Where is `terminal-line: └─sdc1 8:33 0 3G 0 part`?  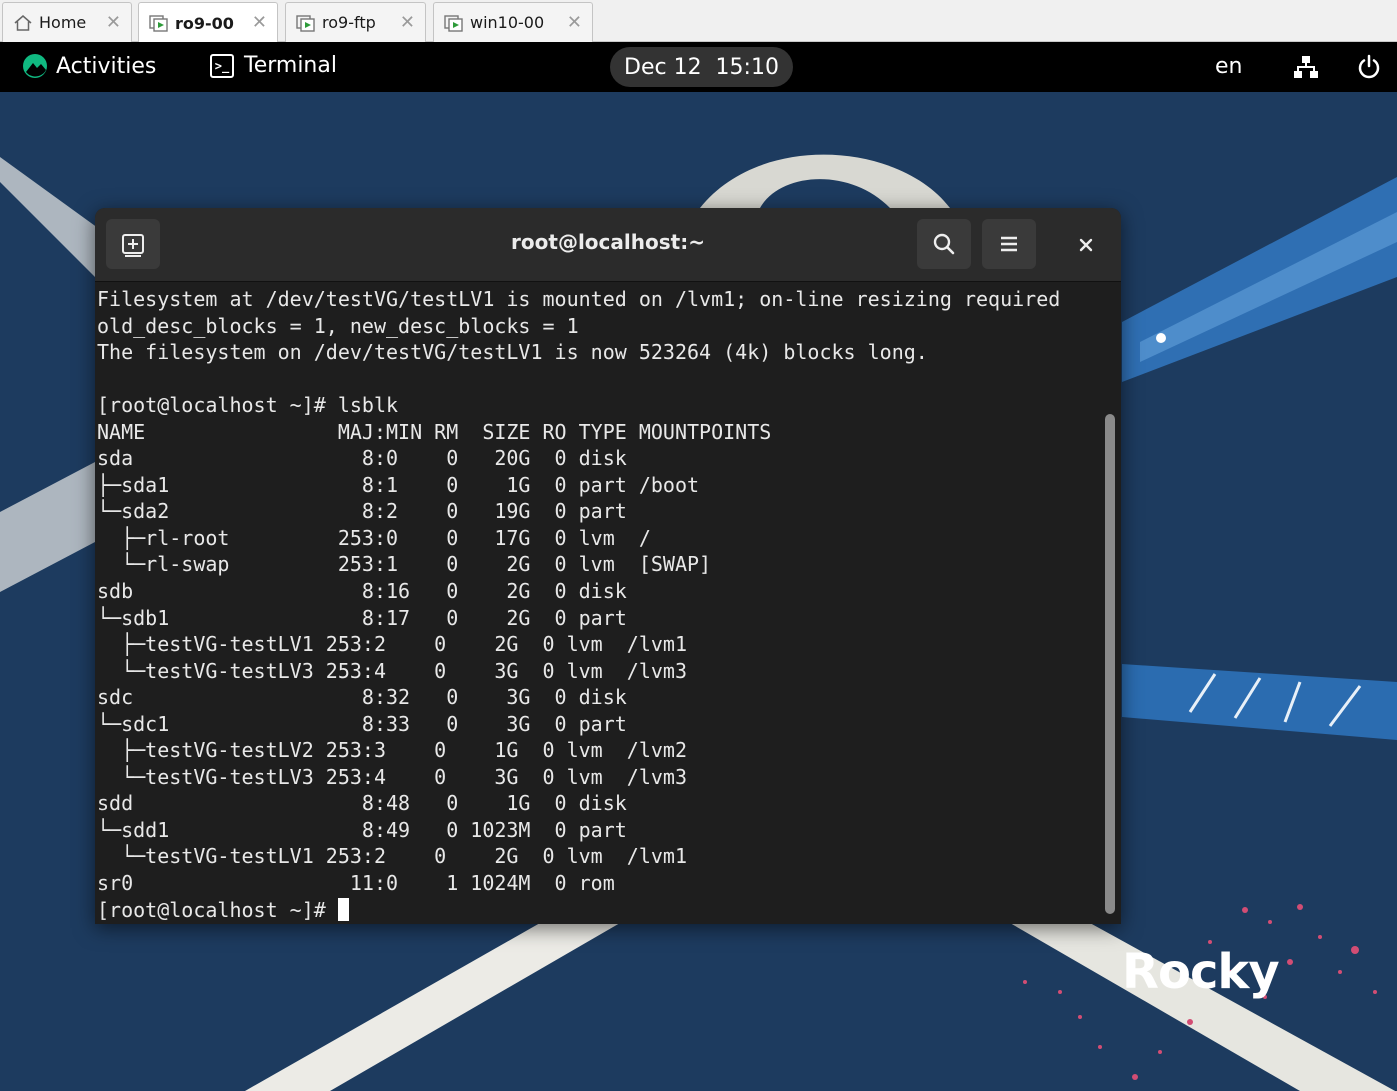 terminal-line: └─sdc1 8:33 0 3G 0 part is located at coordinates (362, 723).